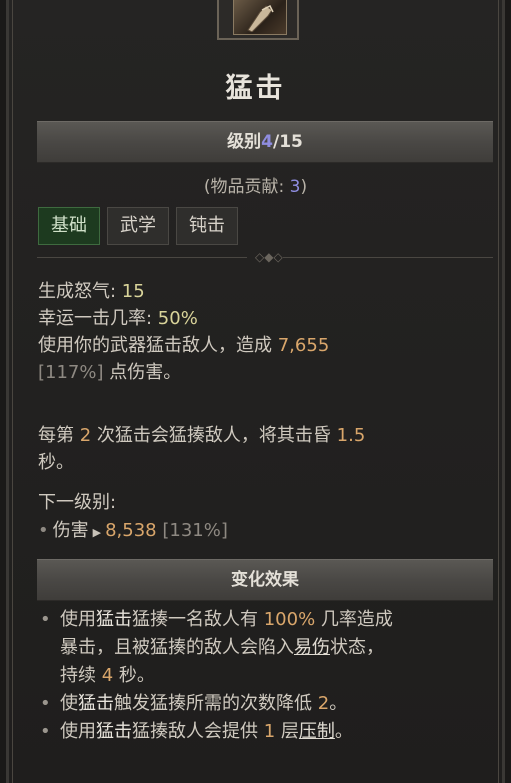 The width and height of the screenshot is (511, 783). Describe the element at coordinates (317, 731) in the screenshot. I see `overpower-link: 压制` at that location.